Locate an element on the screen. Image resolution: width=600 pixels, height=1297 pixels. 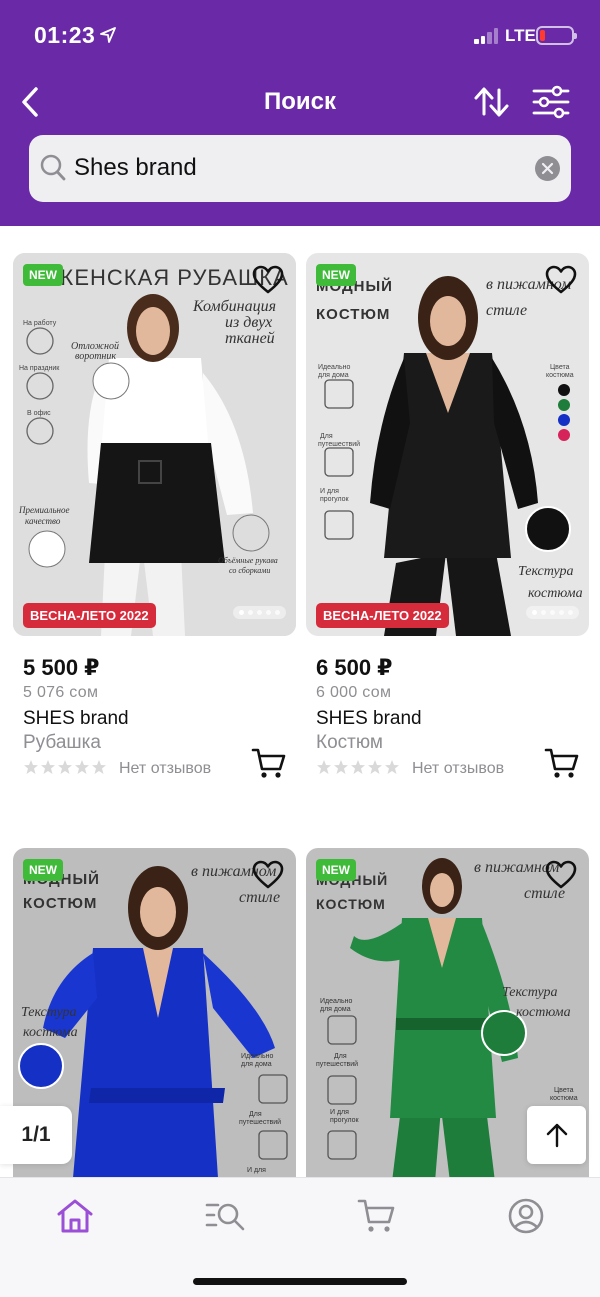
network-type: LTE is located at coordinates (520, 35).